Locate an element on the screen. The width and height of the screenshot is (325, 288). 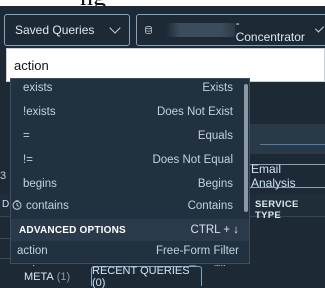
operator-description: Does Not Equal is located at coordinates (192, 160).